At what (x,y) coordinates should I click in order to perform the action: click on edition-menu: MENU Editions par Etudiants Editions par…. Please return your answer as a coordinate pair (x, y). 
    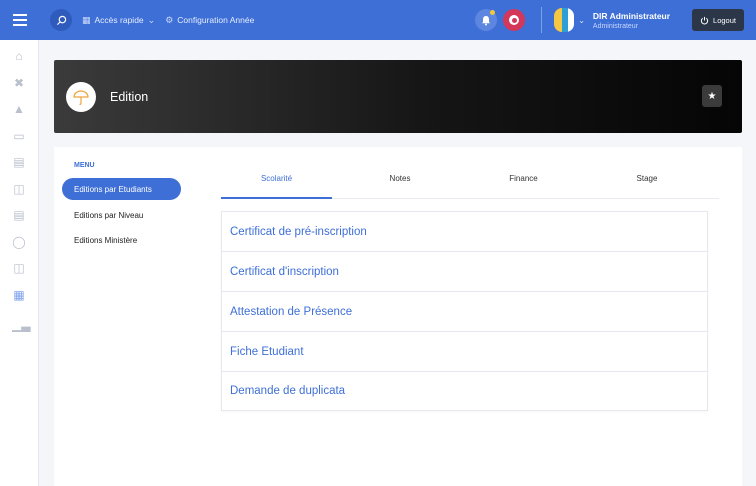
    Looking at the image, I should click on (120, 316).